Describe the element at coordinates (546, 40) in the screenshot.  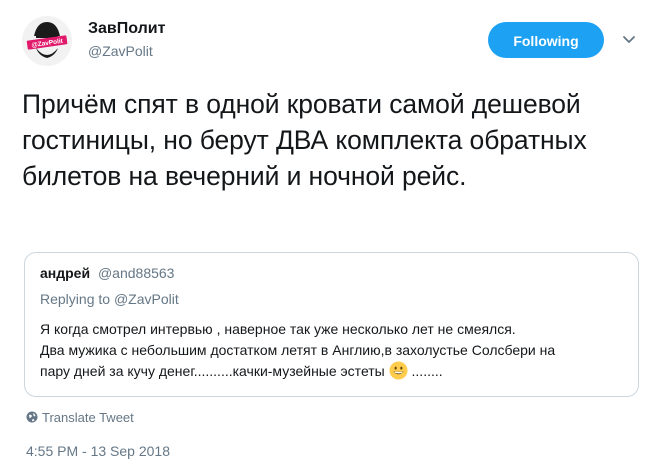
I see `following-button: Following` at that location.